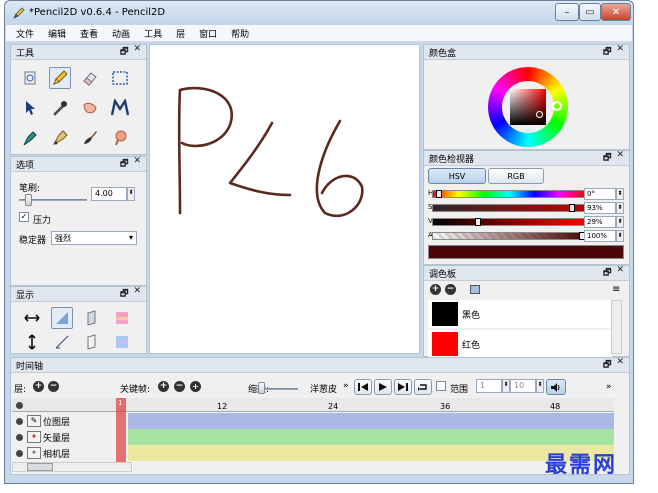 The image size is (658, 493). I want to click on value-slider, so click(509, 222).